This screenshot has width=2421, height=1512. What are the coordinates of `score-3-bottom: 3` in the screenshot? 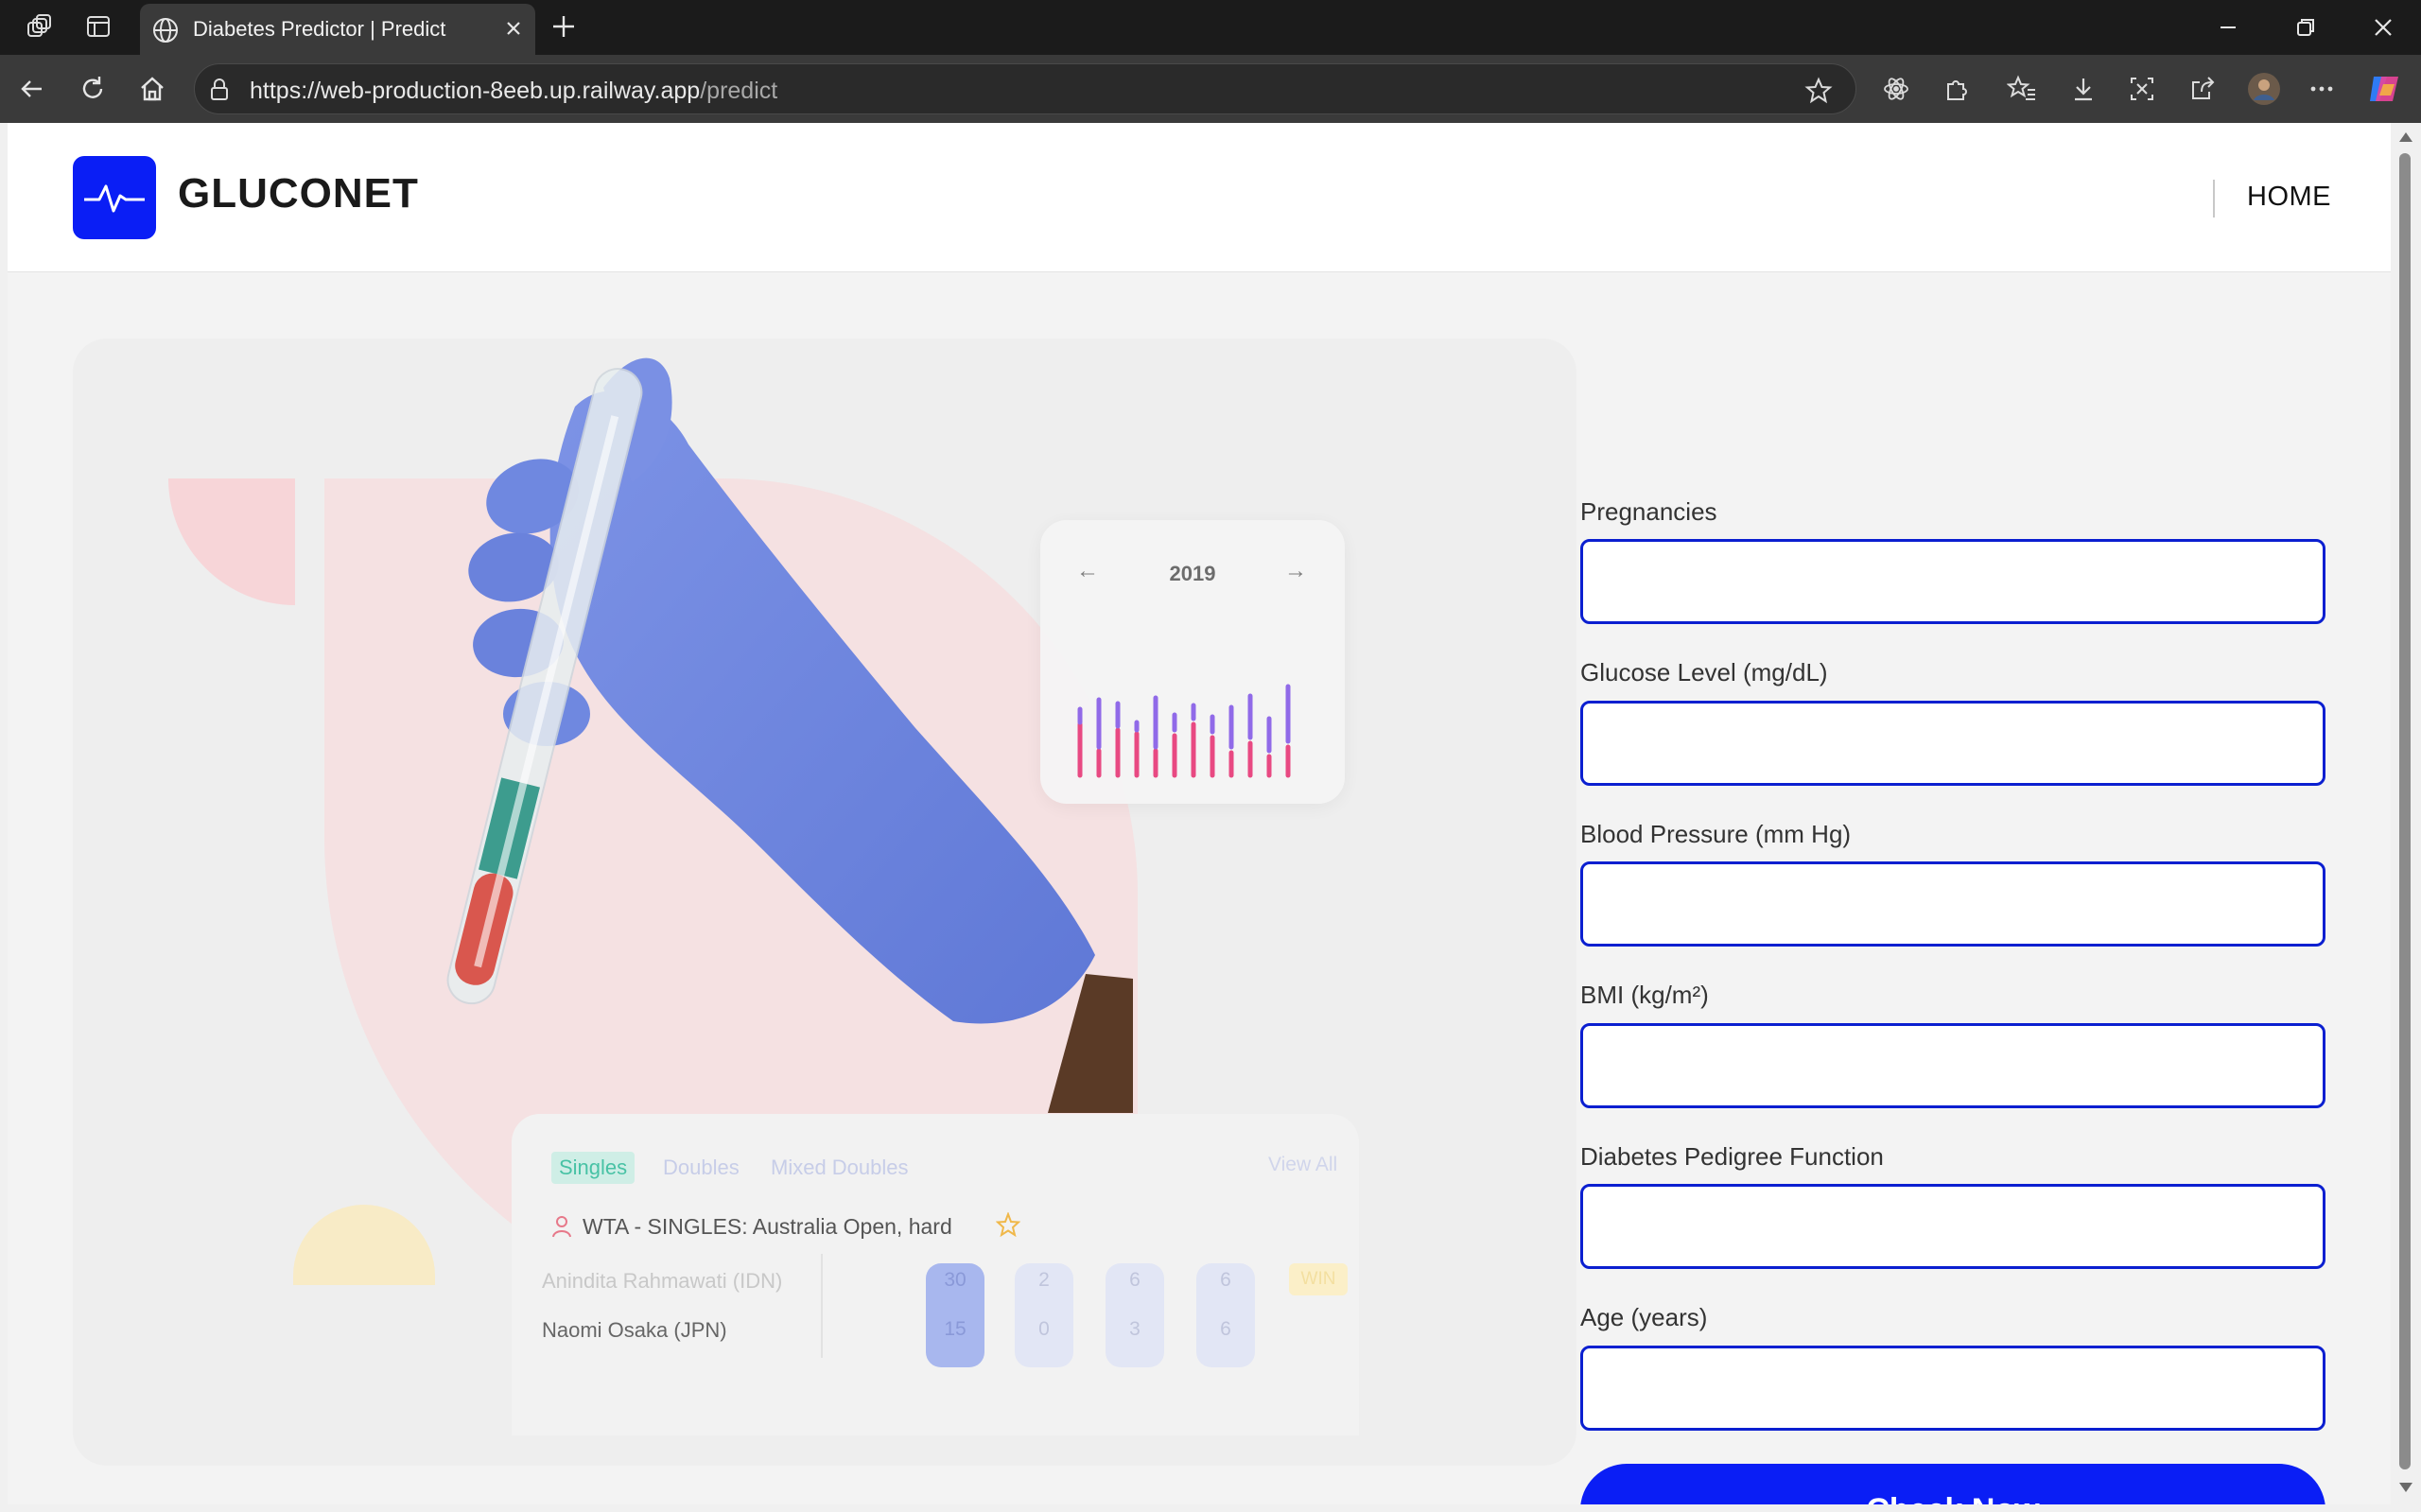 It's located at (1135, 1329).